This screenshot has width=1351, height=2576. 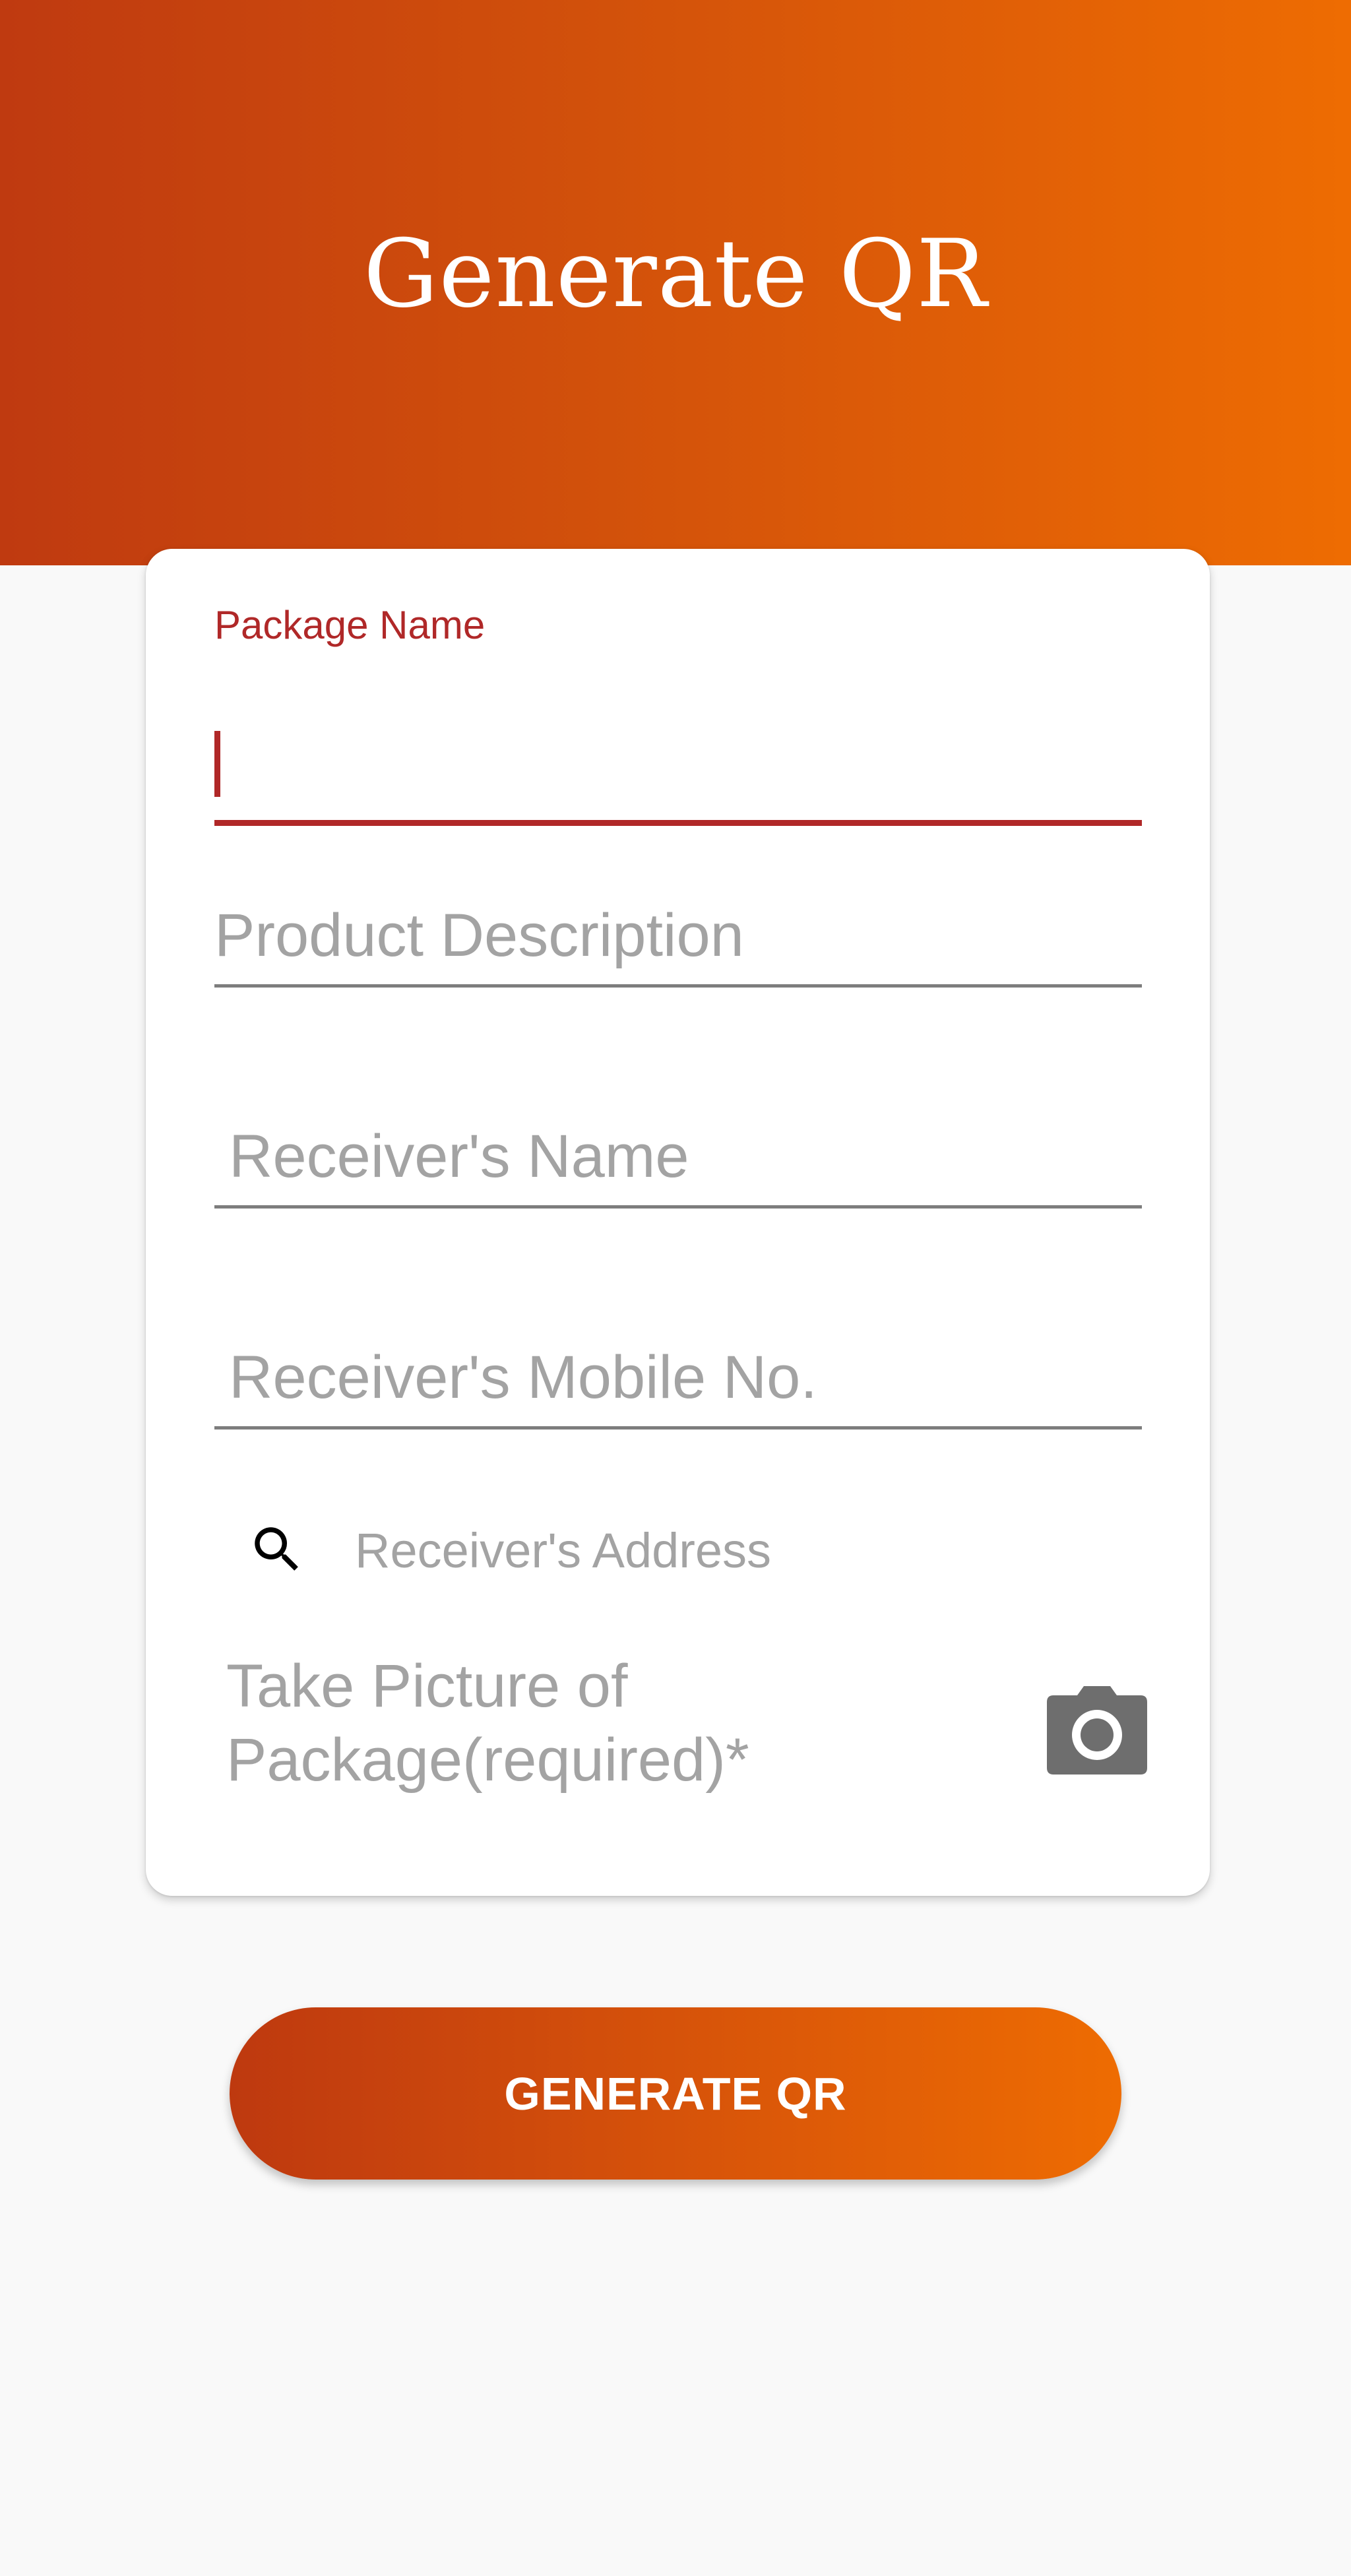 What do you see at coordinates (487, 1723) in the screenshot?
I see `take-picture-label: Take Picture of Package(required)*` at bounding box center [487, 1723].